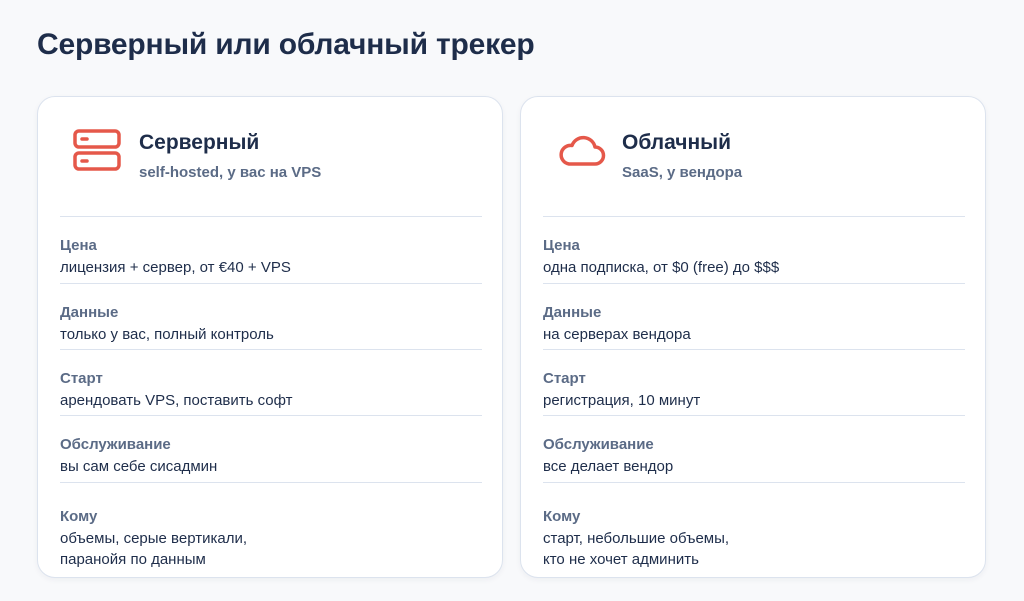 The height and width of the screenshot is (601, 1024). I want to click on card-title: Облачный, so click(676, 142).